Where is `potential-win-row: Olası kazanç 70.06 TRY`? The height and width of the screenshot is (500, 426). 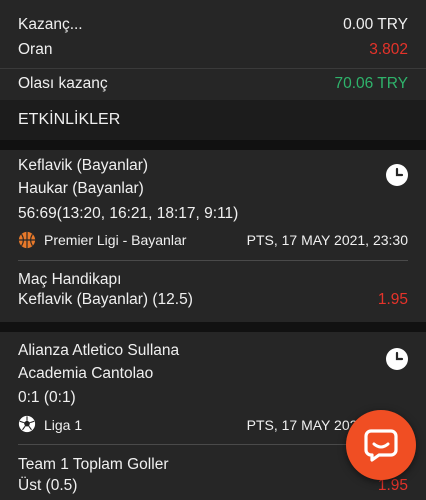 potential-win-row: Olası kazanç 70.06 TRY is located at coordinates (213, 84).